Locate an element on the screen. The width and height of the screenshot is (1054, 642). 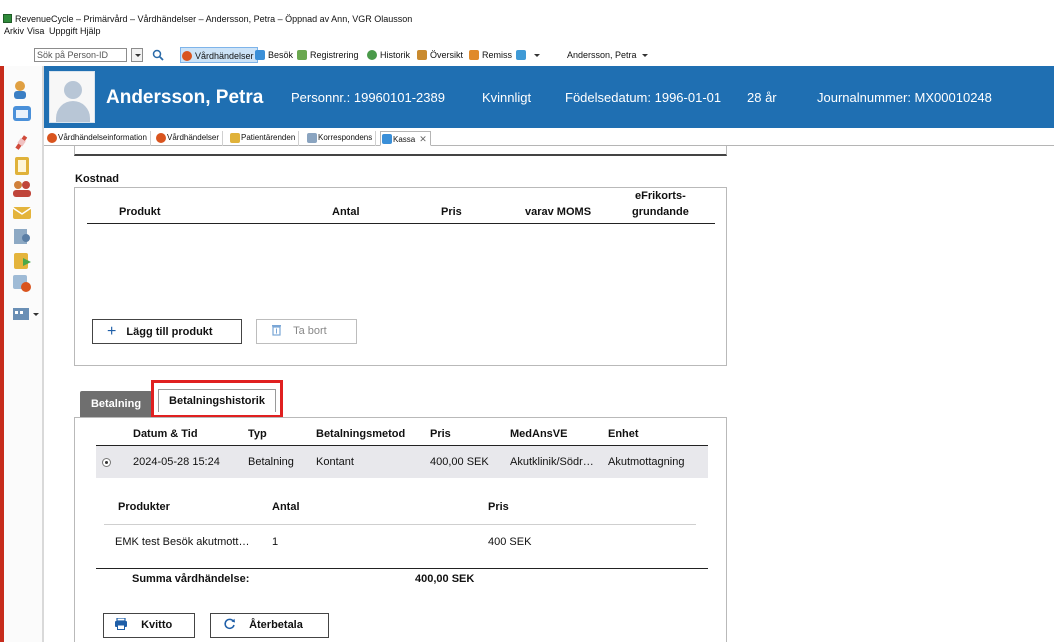
toolbar-remiss-button: Remiss is located at coordinates (490, 55).